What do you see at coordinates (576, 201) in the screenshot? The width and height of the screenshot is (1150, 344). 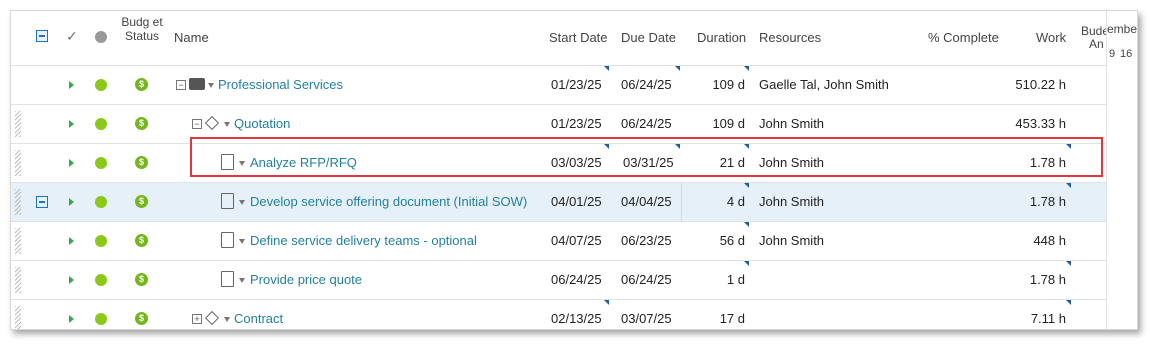 I see `start-date: 04/01/25` at bounding box center [576, 201].